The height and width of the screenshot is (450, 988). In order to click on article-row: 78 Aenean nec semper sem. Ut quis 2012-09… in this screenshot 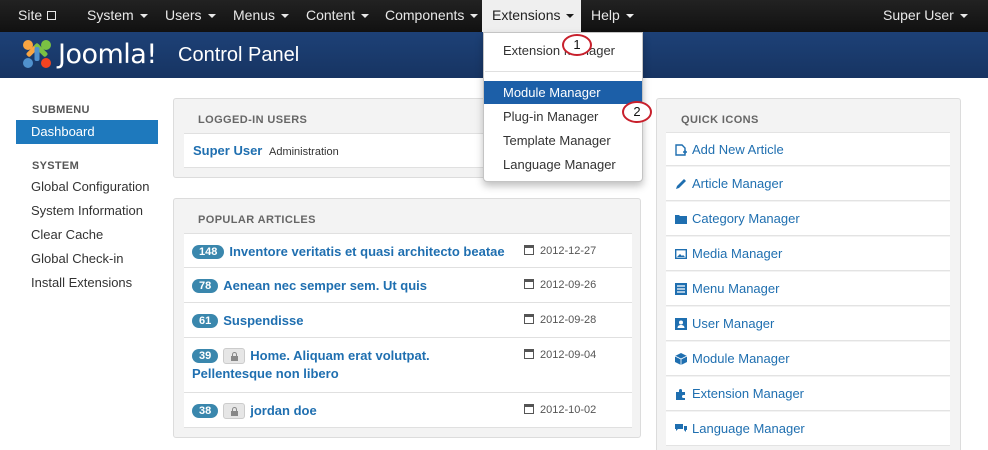, I will do `click(408, 285)`.